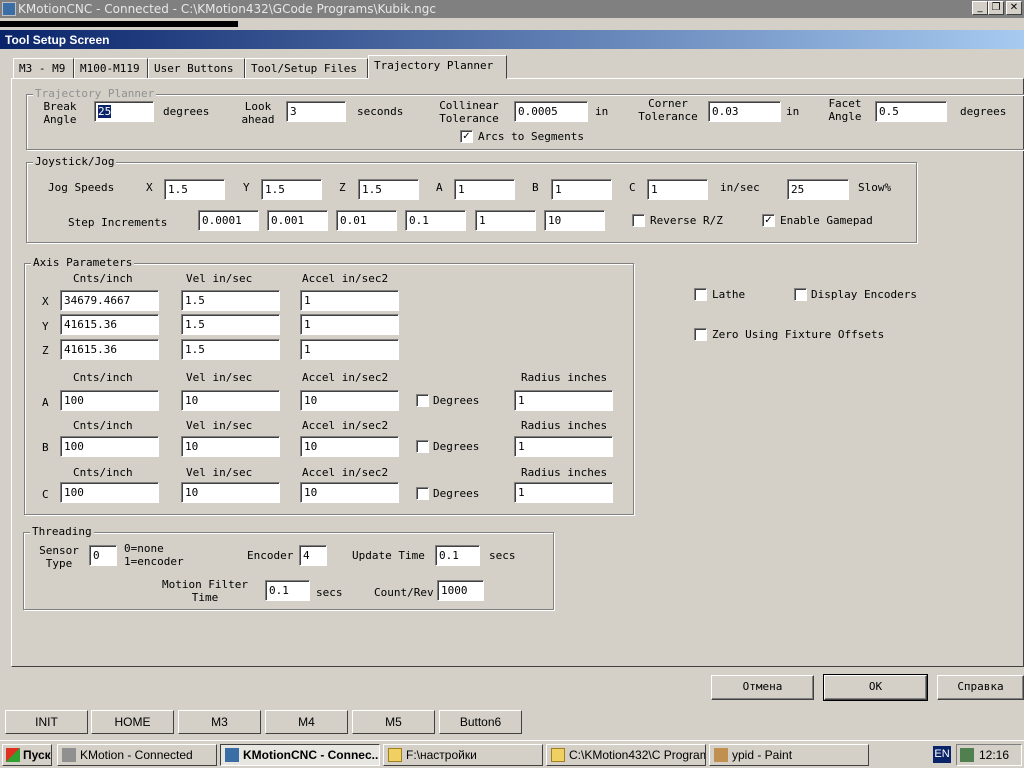  What do you see at coordinates (800, 294) in the screenshot?
I see `display-encoders-checkbox` at bounding box center [800, 294].